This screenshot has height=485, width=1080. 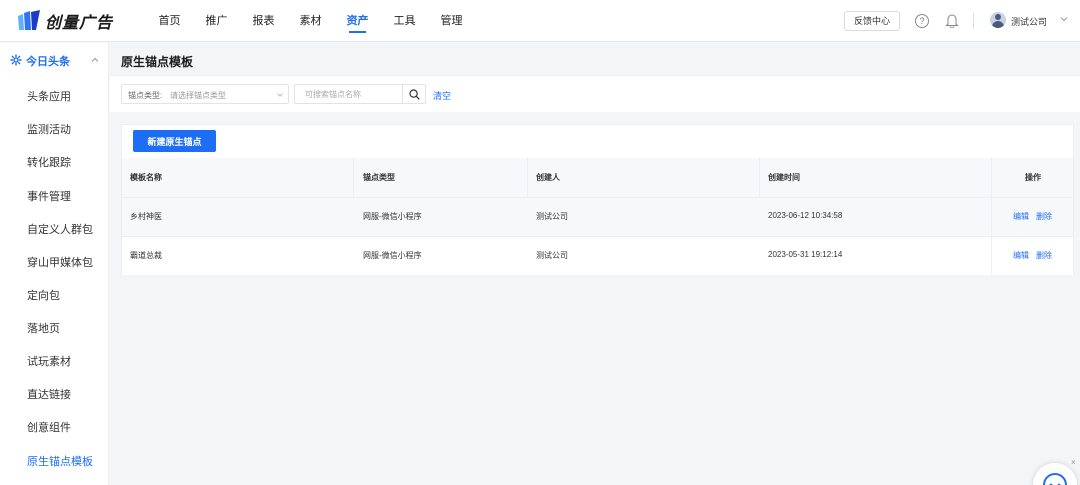 What do you see at coordinates (998, 20) in the screenshot?
I see `avatar` at bounding box center [998, 20].